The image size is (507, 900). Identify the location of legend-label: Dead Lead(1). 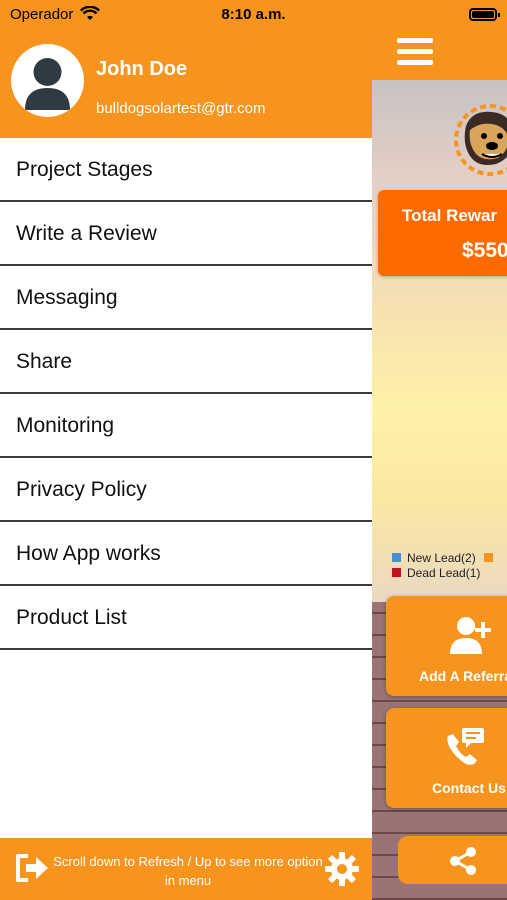
(444, 572).